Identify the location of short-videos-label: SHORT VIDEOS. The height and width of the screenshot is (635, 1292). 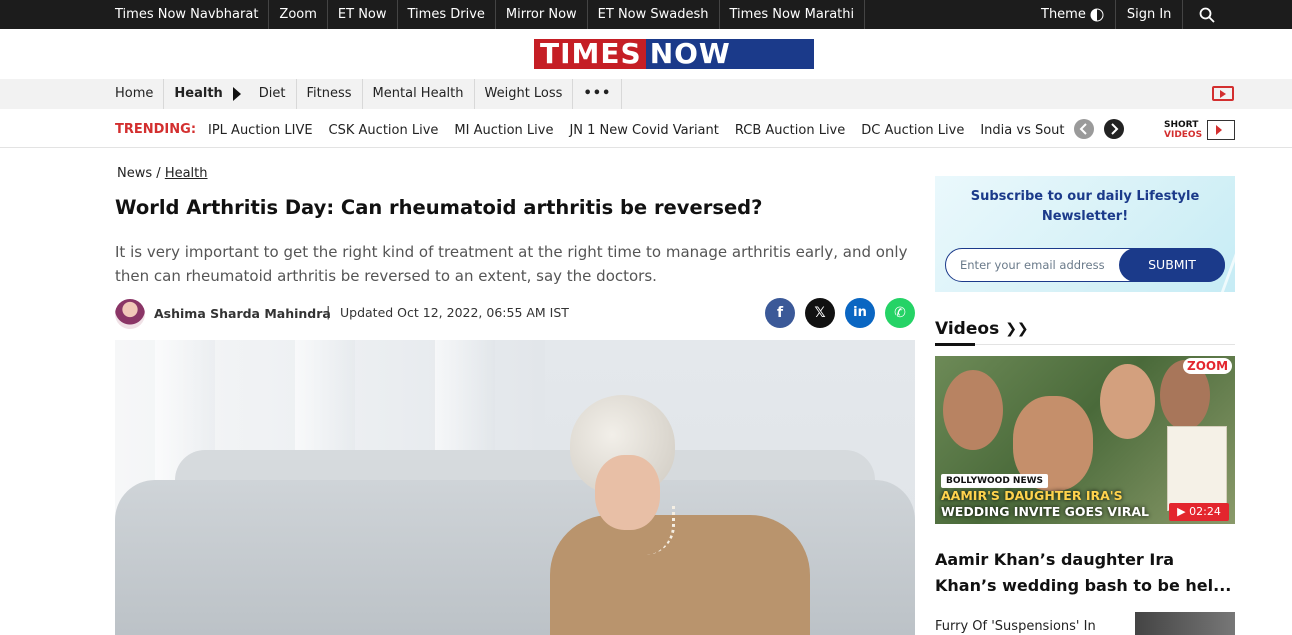
(1183, 130).